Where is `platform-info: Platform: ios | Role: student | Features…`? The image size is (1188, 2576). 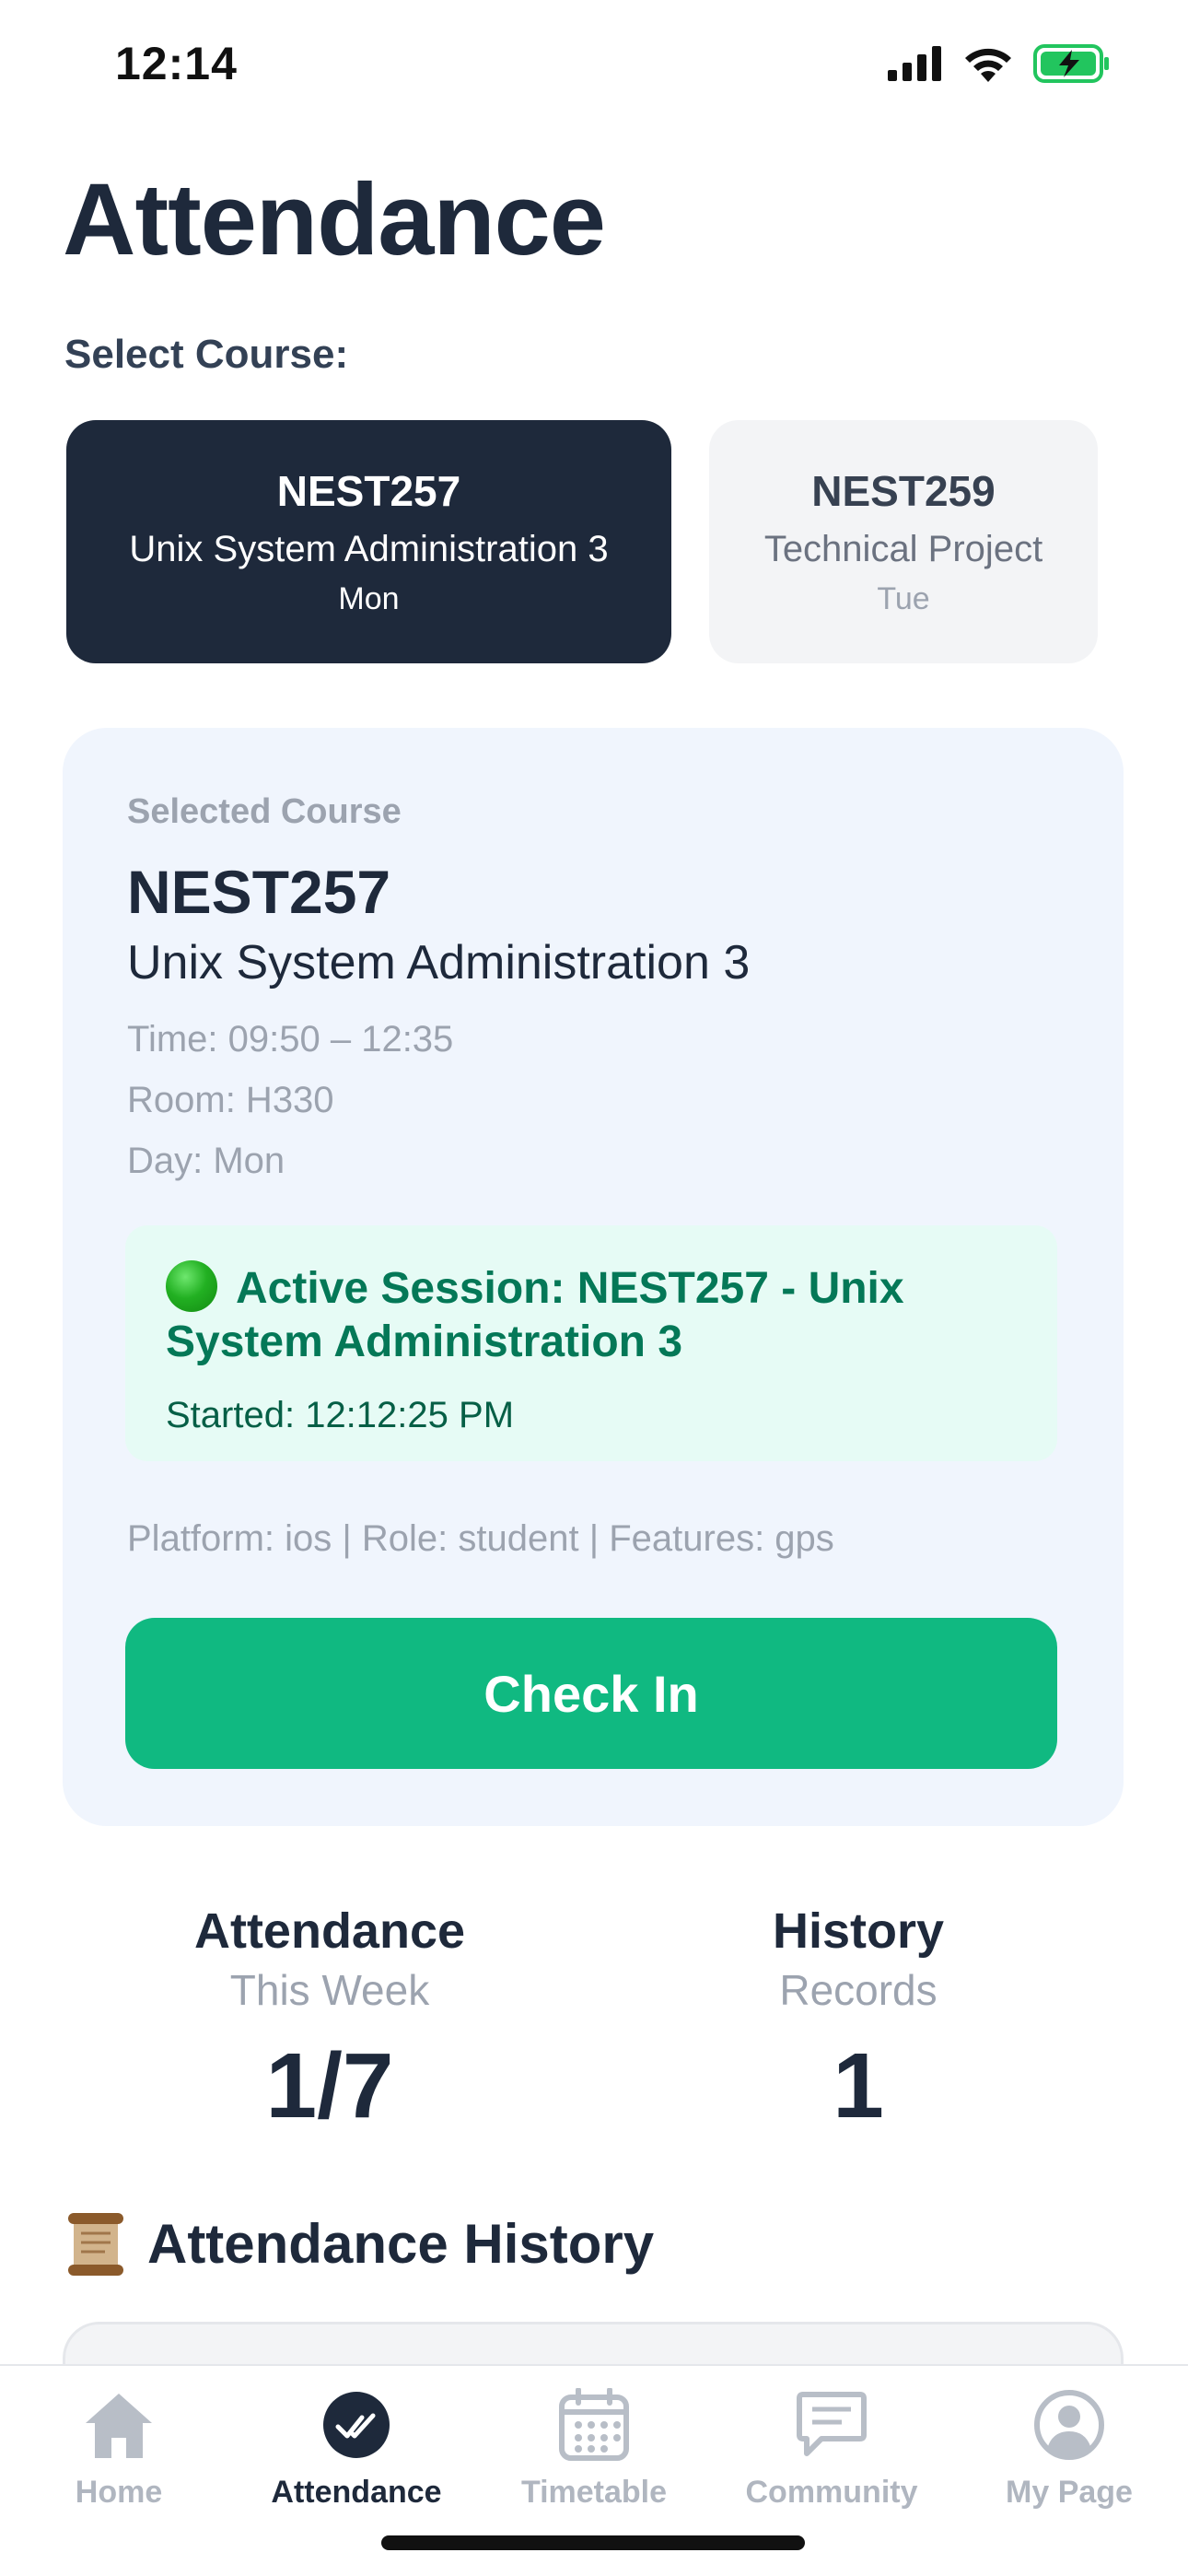
platform-info: Platform: ios | Role: student | Features… is located at coordinates (480, 1538).